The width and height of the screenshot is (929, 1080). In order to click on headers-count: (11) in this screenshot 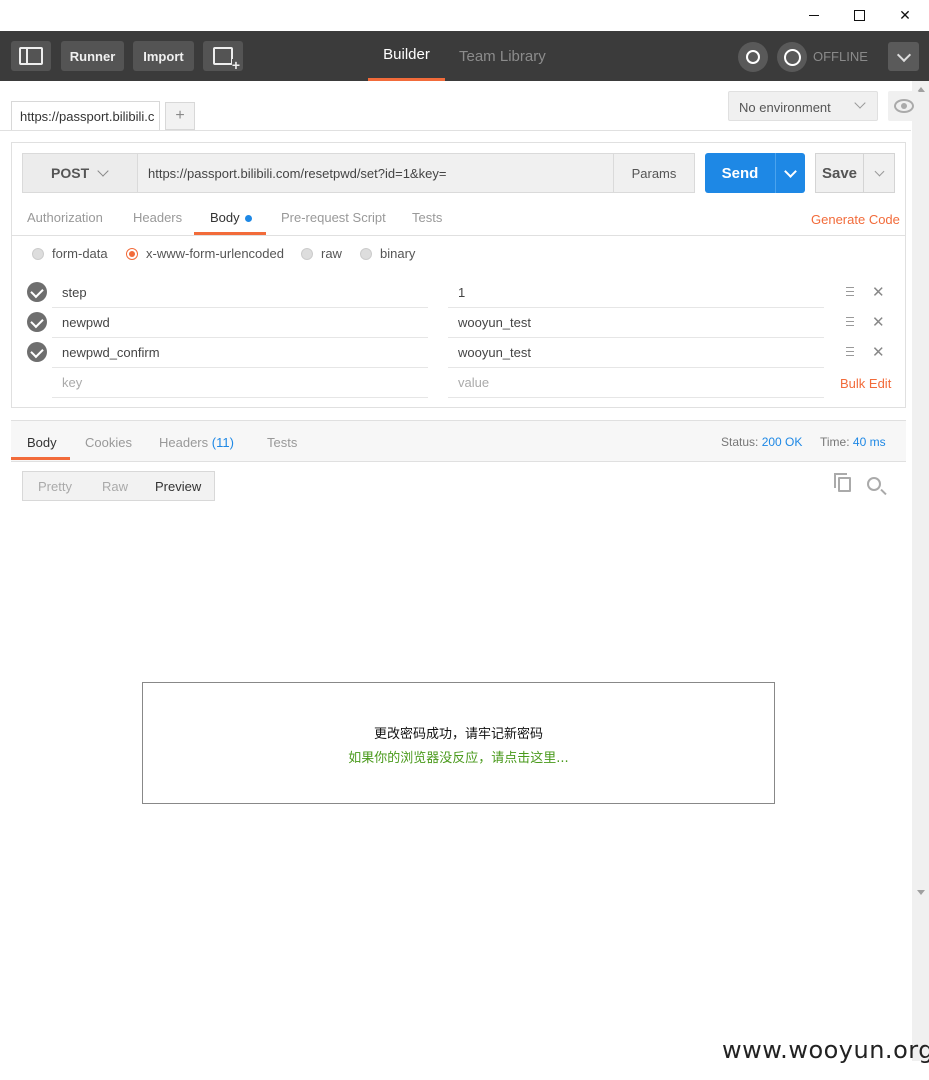, I will do `click(222, 442)`.